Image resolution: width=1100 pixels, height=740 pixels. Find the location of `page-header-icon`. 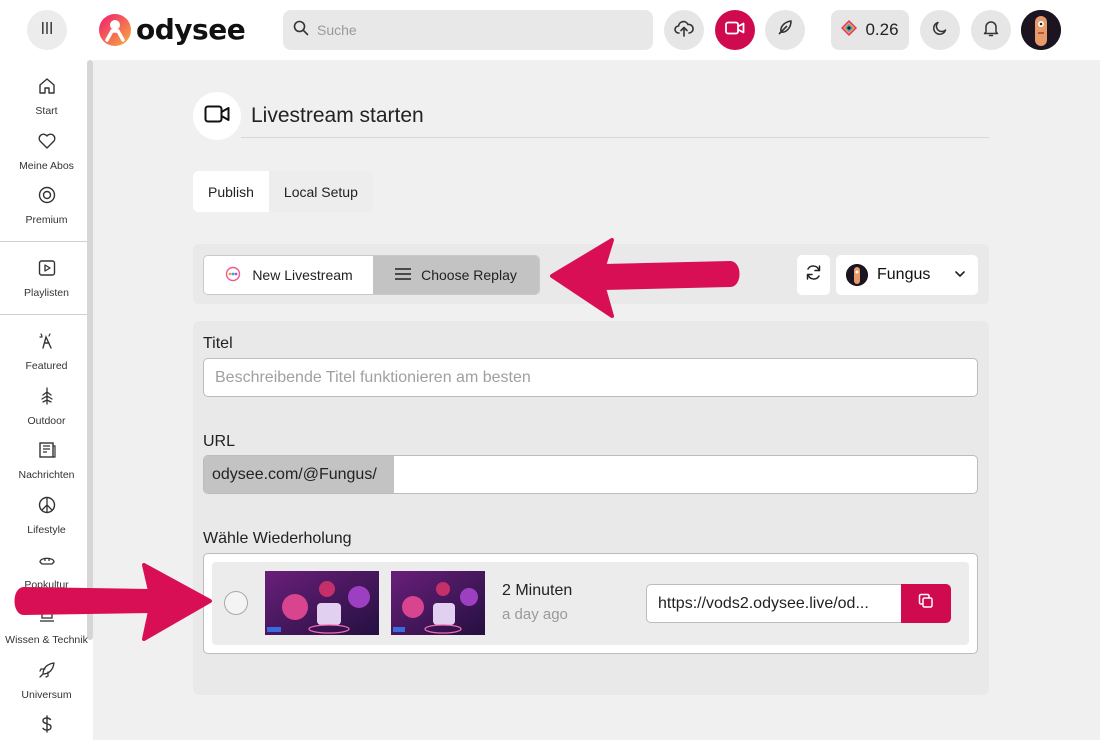

page-header-icon is located at coordinates (217, 116).